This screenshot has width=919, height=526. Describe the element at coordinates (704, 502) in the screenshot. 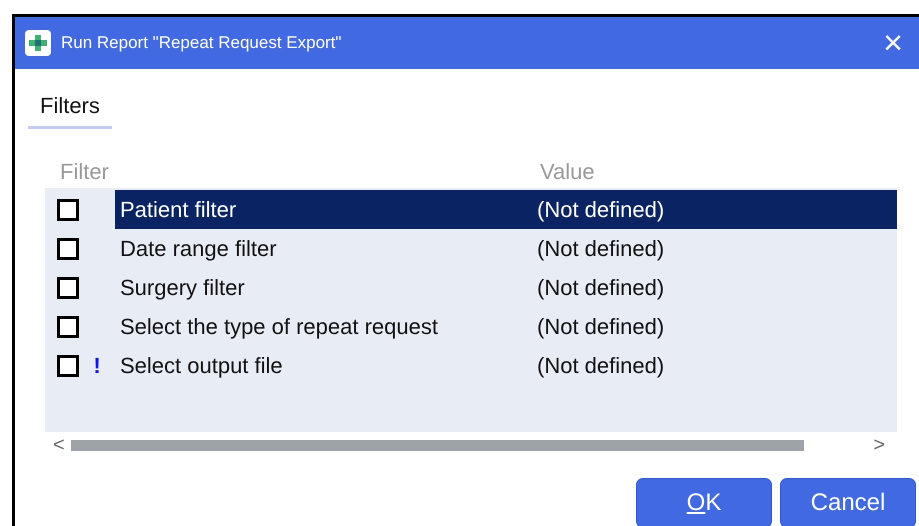

I see `dialog-button: OK` at that location.